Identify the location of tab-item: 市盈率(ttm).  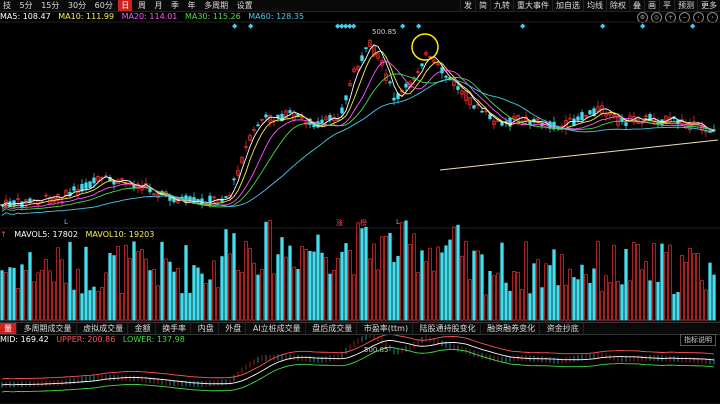
(387, 328).